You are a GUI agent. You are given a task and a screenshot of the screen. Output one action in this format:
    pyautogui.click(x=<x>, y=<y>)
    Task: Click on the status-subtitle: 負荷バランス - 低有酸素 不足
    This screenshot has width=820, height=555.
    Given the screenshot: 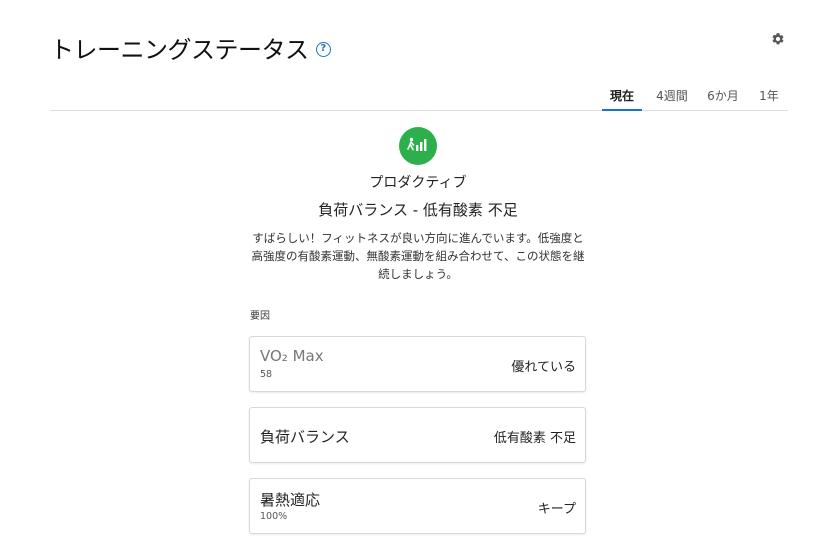 What is the action you would take?
    pyautogui.click(x=418, y=210)
    